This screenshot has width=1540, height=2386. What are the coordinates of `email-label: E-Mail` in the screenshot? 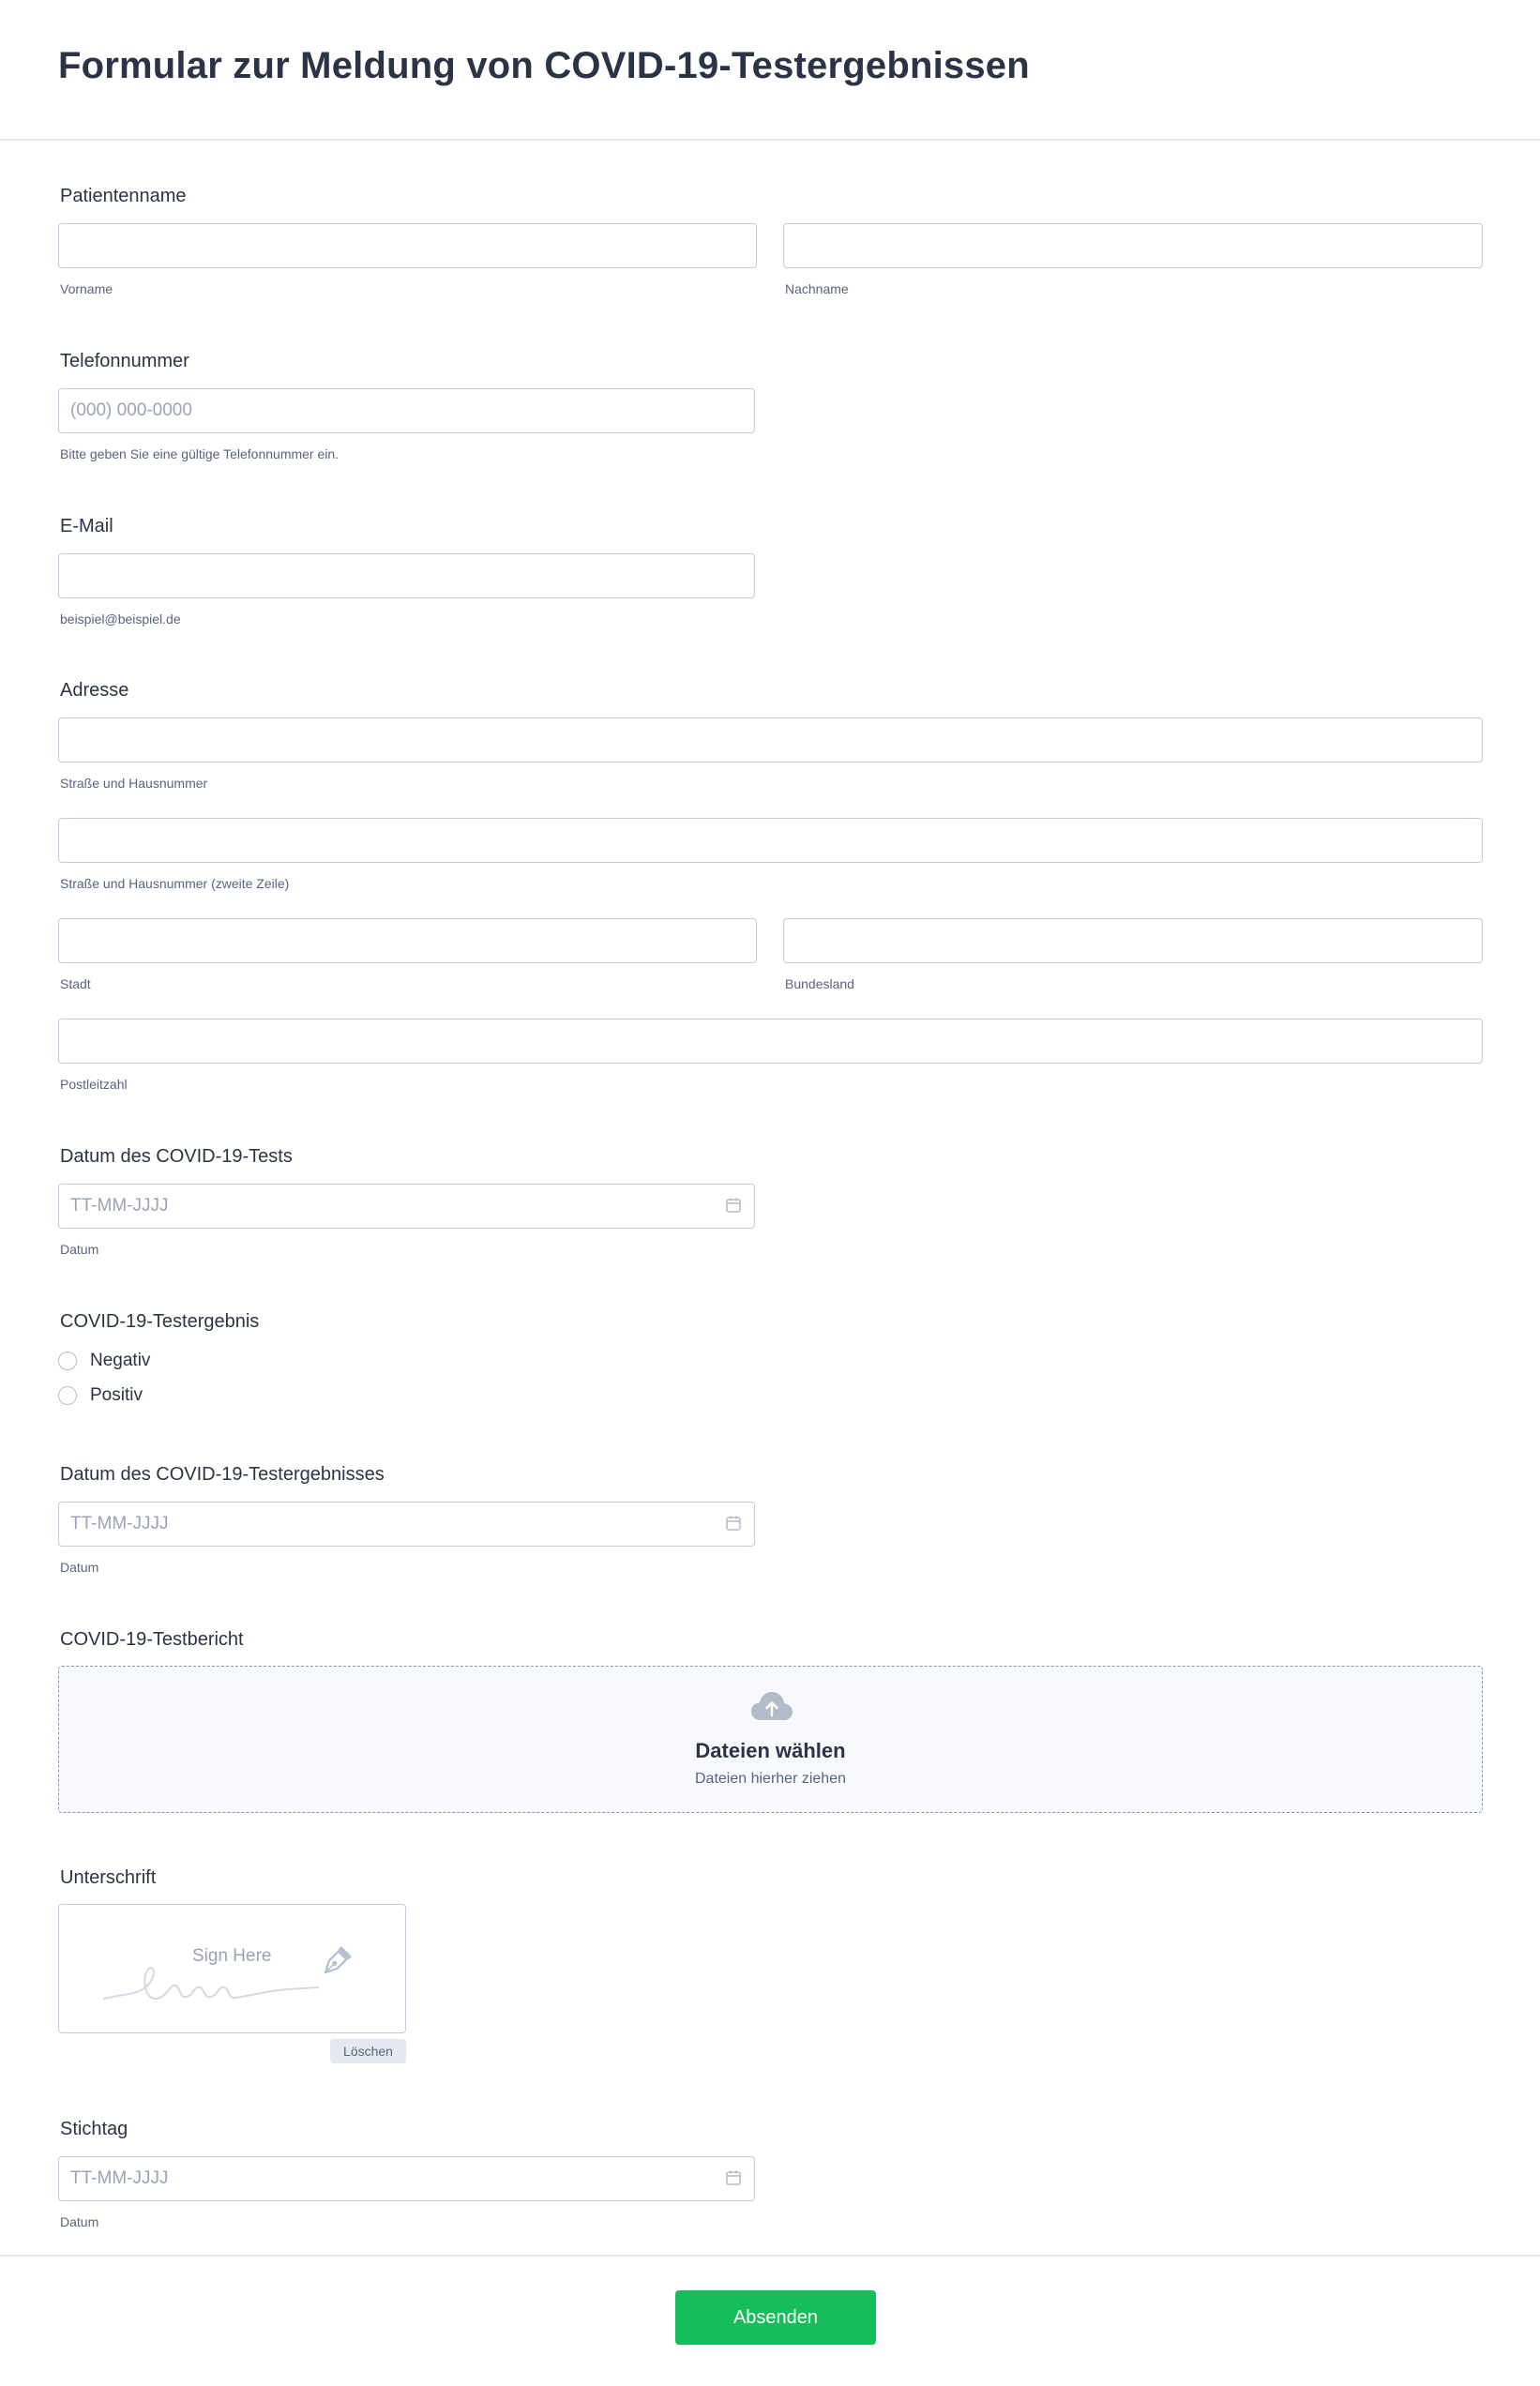 It's located at (86, 526).